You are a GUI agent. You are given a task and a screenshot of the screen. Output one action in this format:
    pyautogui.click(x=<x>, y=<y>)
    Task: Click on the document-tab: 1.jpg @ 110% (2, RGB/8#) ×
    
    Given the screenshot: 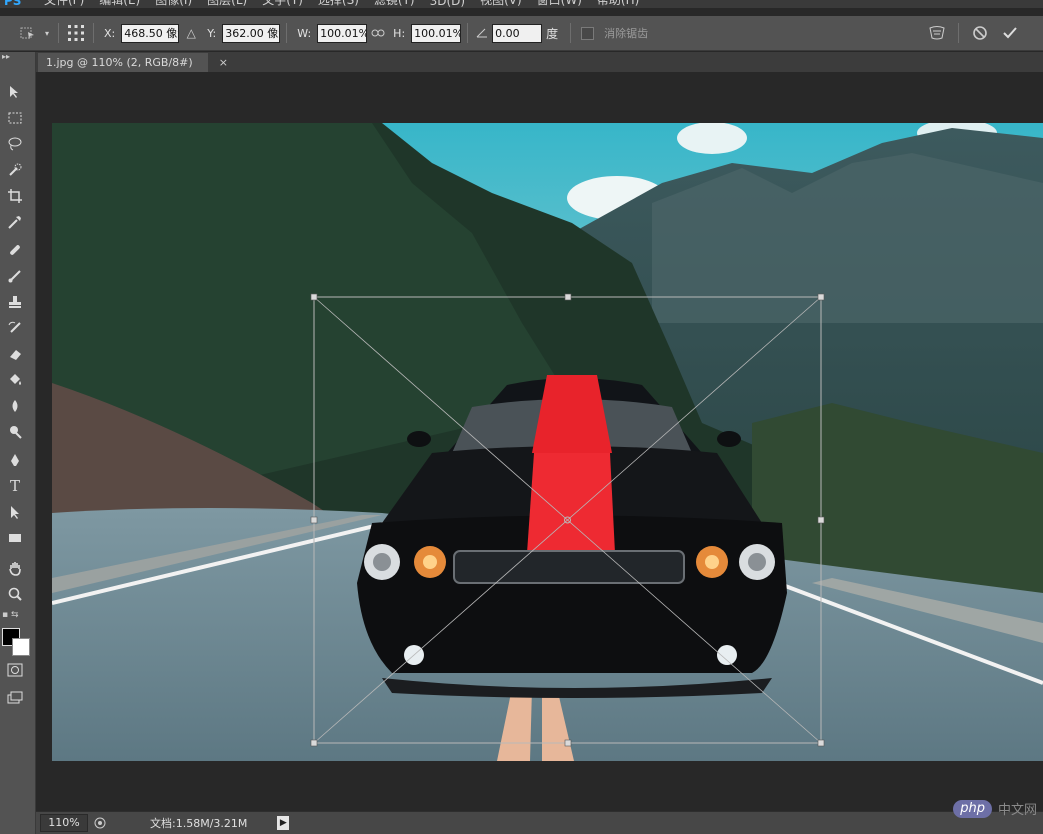 What is the action you would take?
    pyautogui.click(x=133, y=62)
    